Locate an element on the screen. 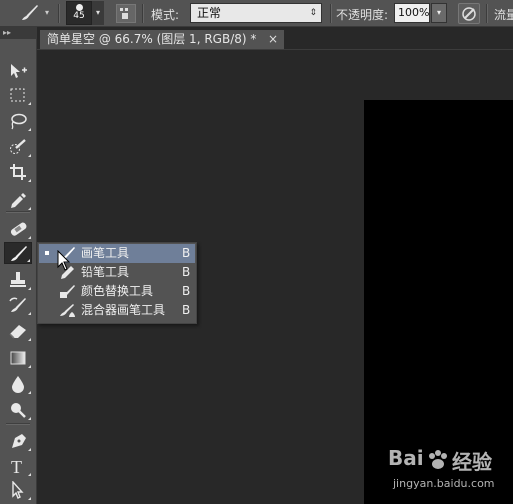 This screenshot has height=504, width=513. bandage-icon is located at coordinates (18, 229).